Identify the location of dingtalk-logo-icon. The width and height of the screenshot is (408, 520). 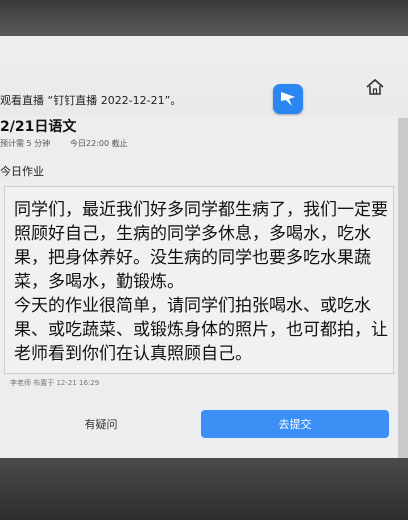
(288, 99).